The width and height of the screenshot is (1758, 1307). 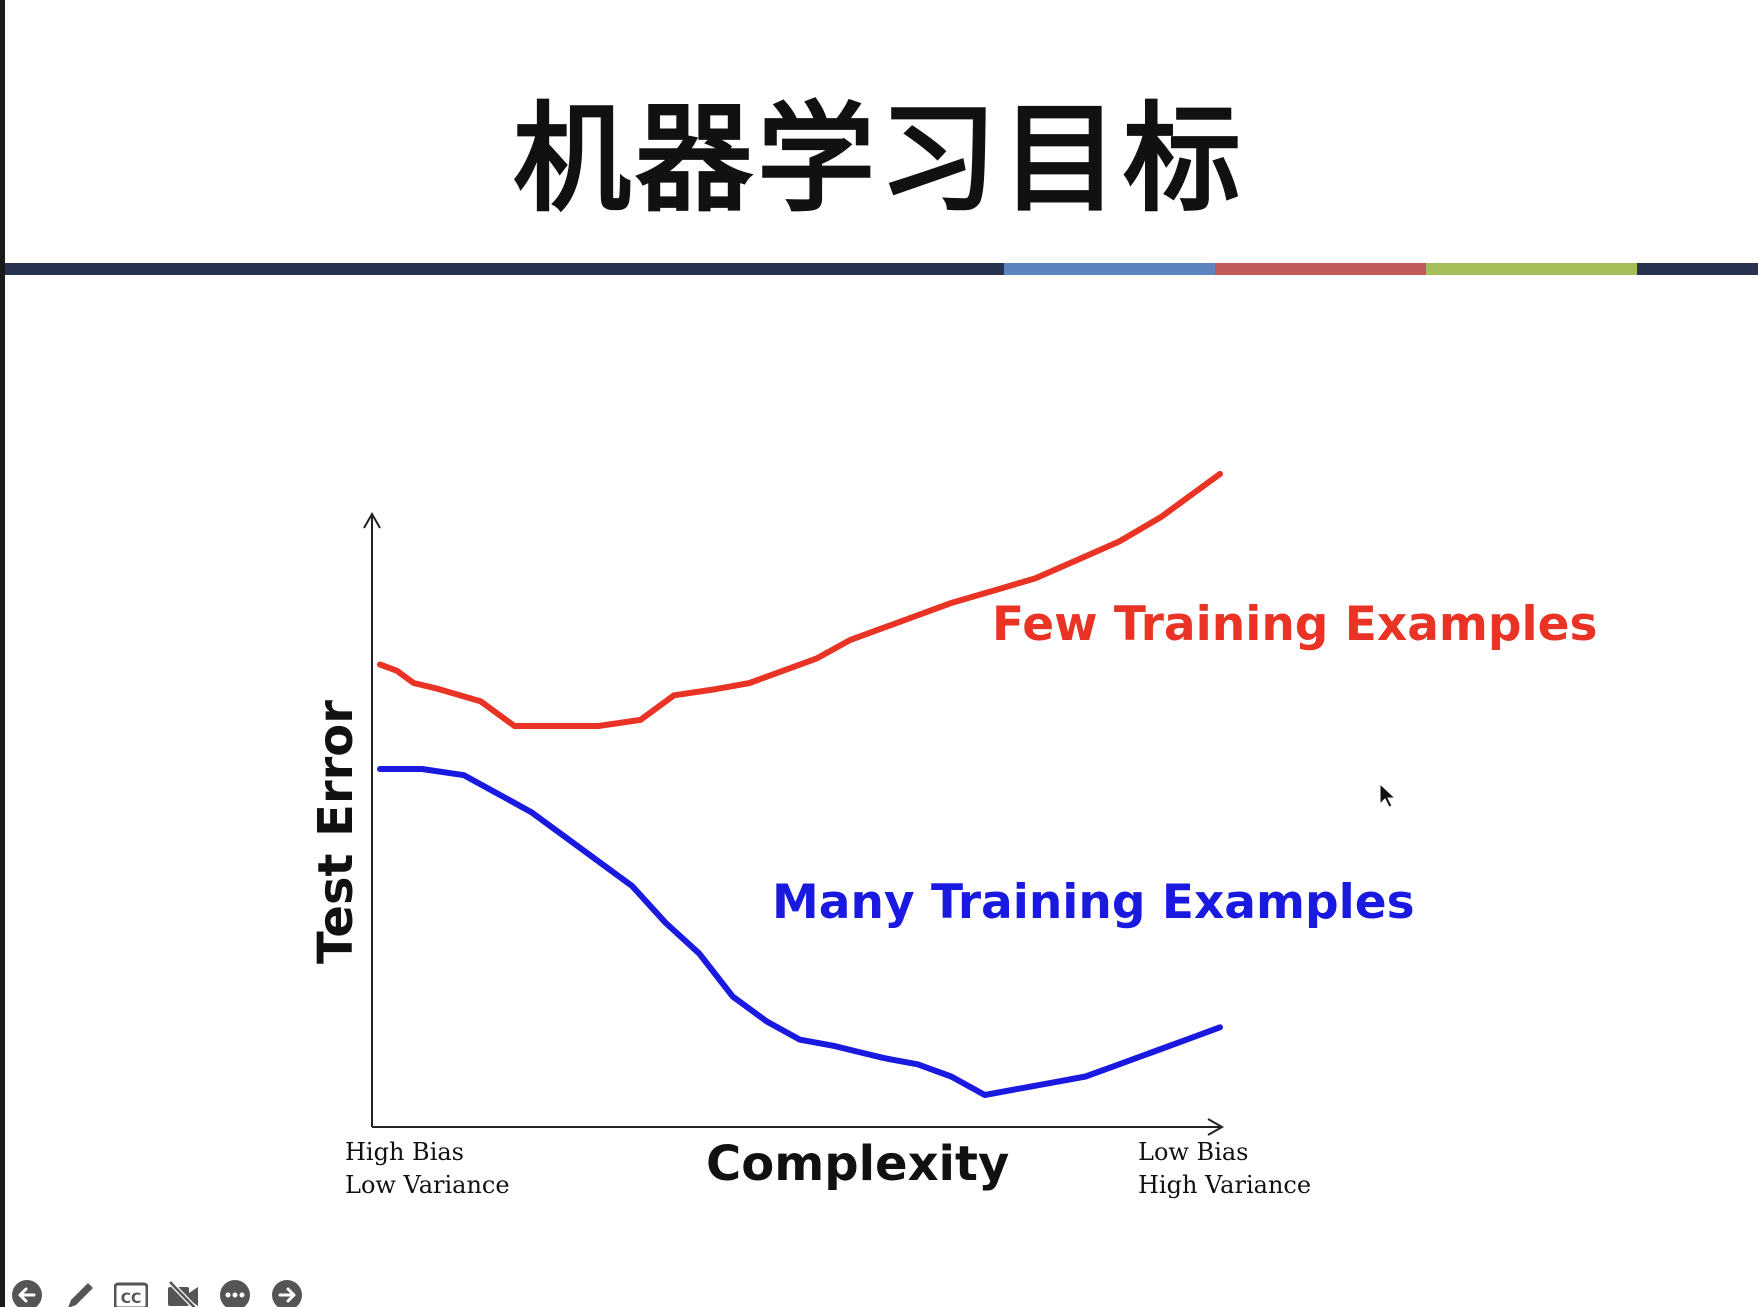 What do you see at coordinates (27, 1292) in the screenshot?
I see `back-arrow-icon` at bounding box center [27, 1292].